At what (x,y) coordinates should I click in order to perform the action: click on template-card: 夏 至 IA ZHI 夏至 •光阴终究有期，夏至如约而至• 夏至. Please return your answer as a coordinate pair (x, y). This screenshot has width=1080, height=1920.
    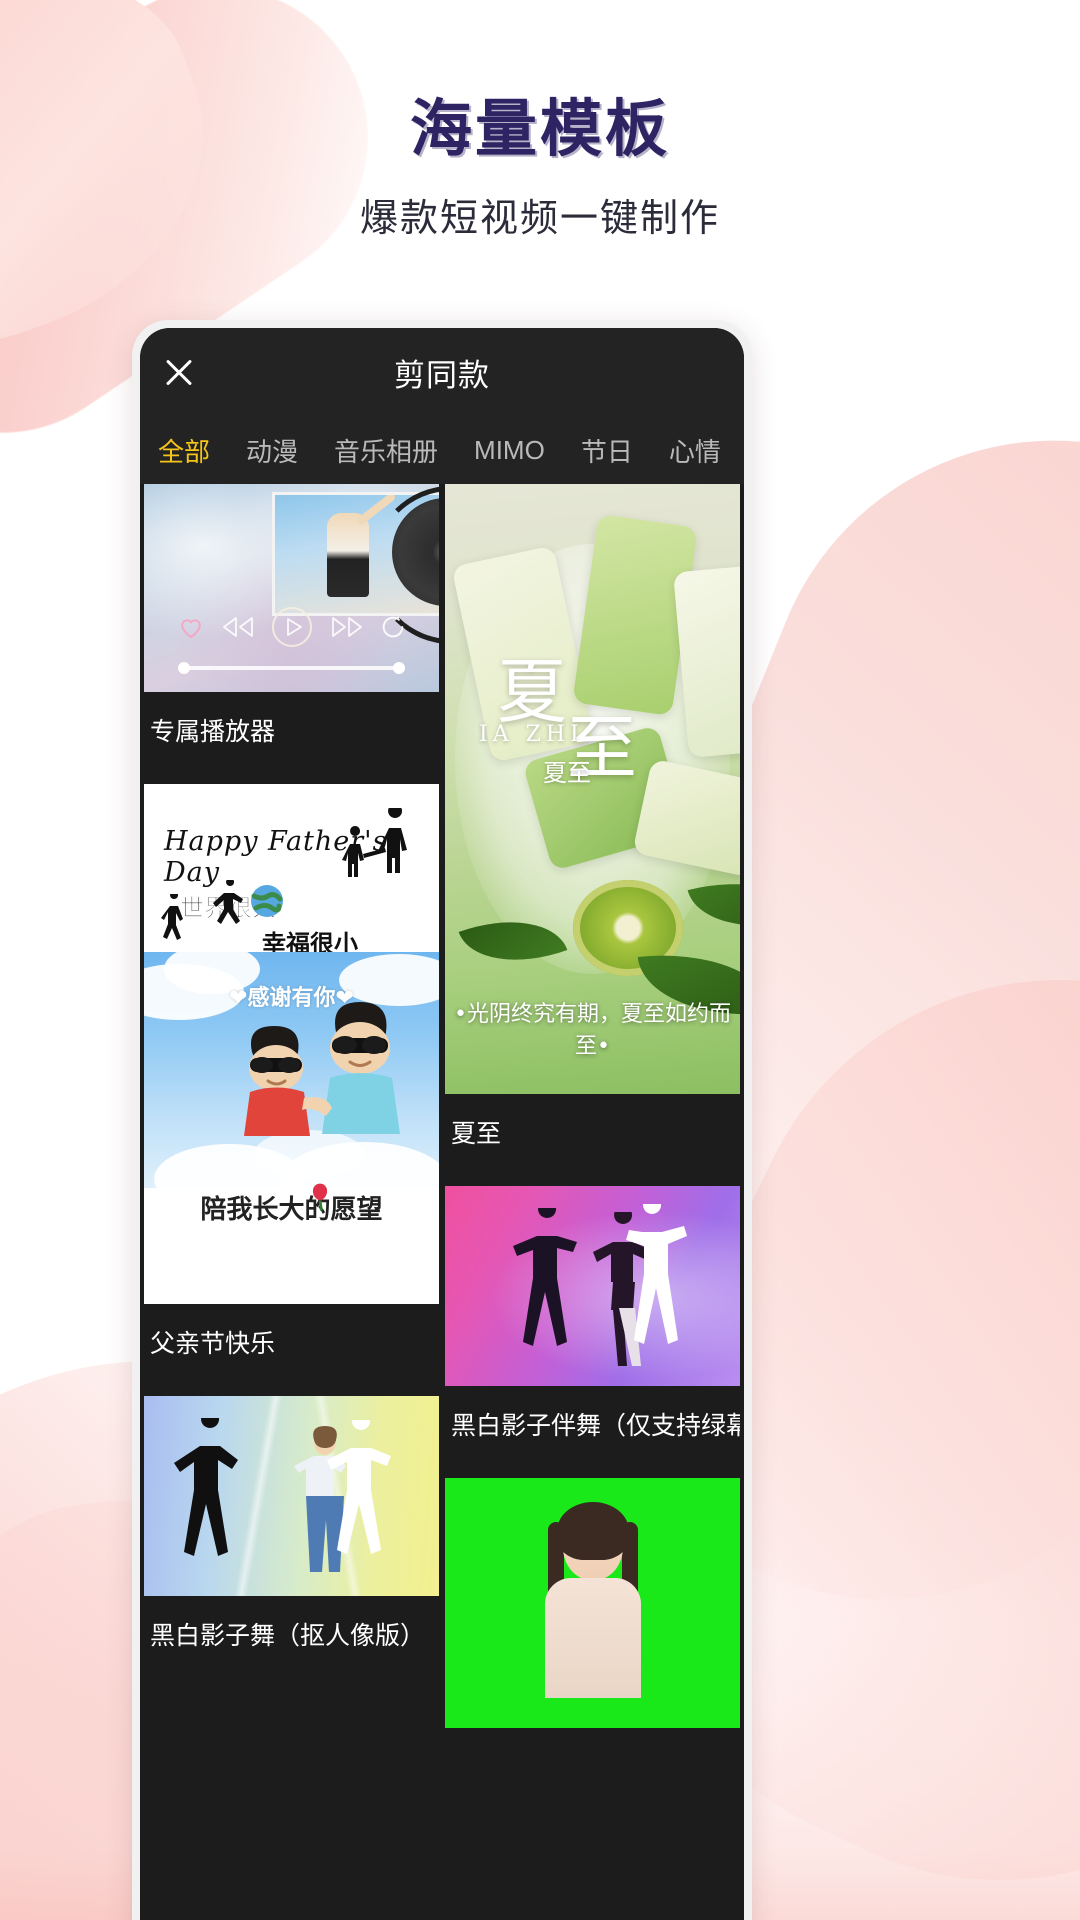
    Looking at the image, I should click on (592, 830).